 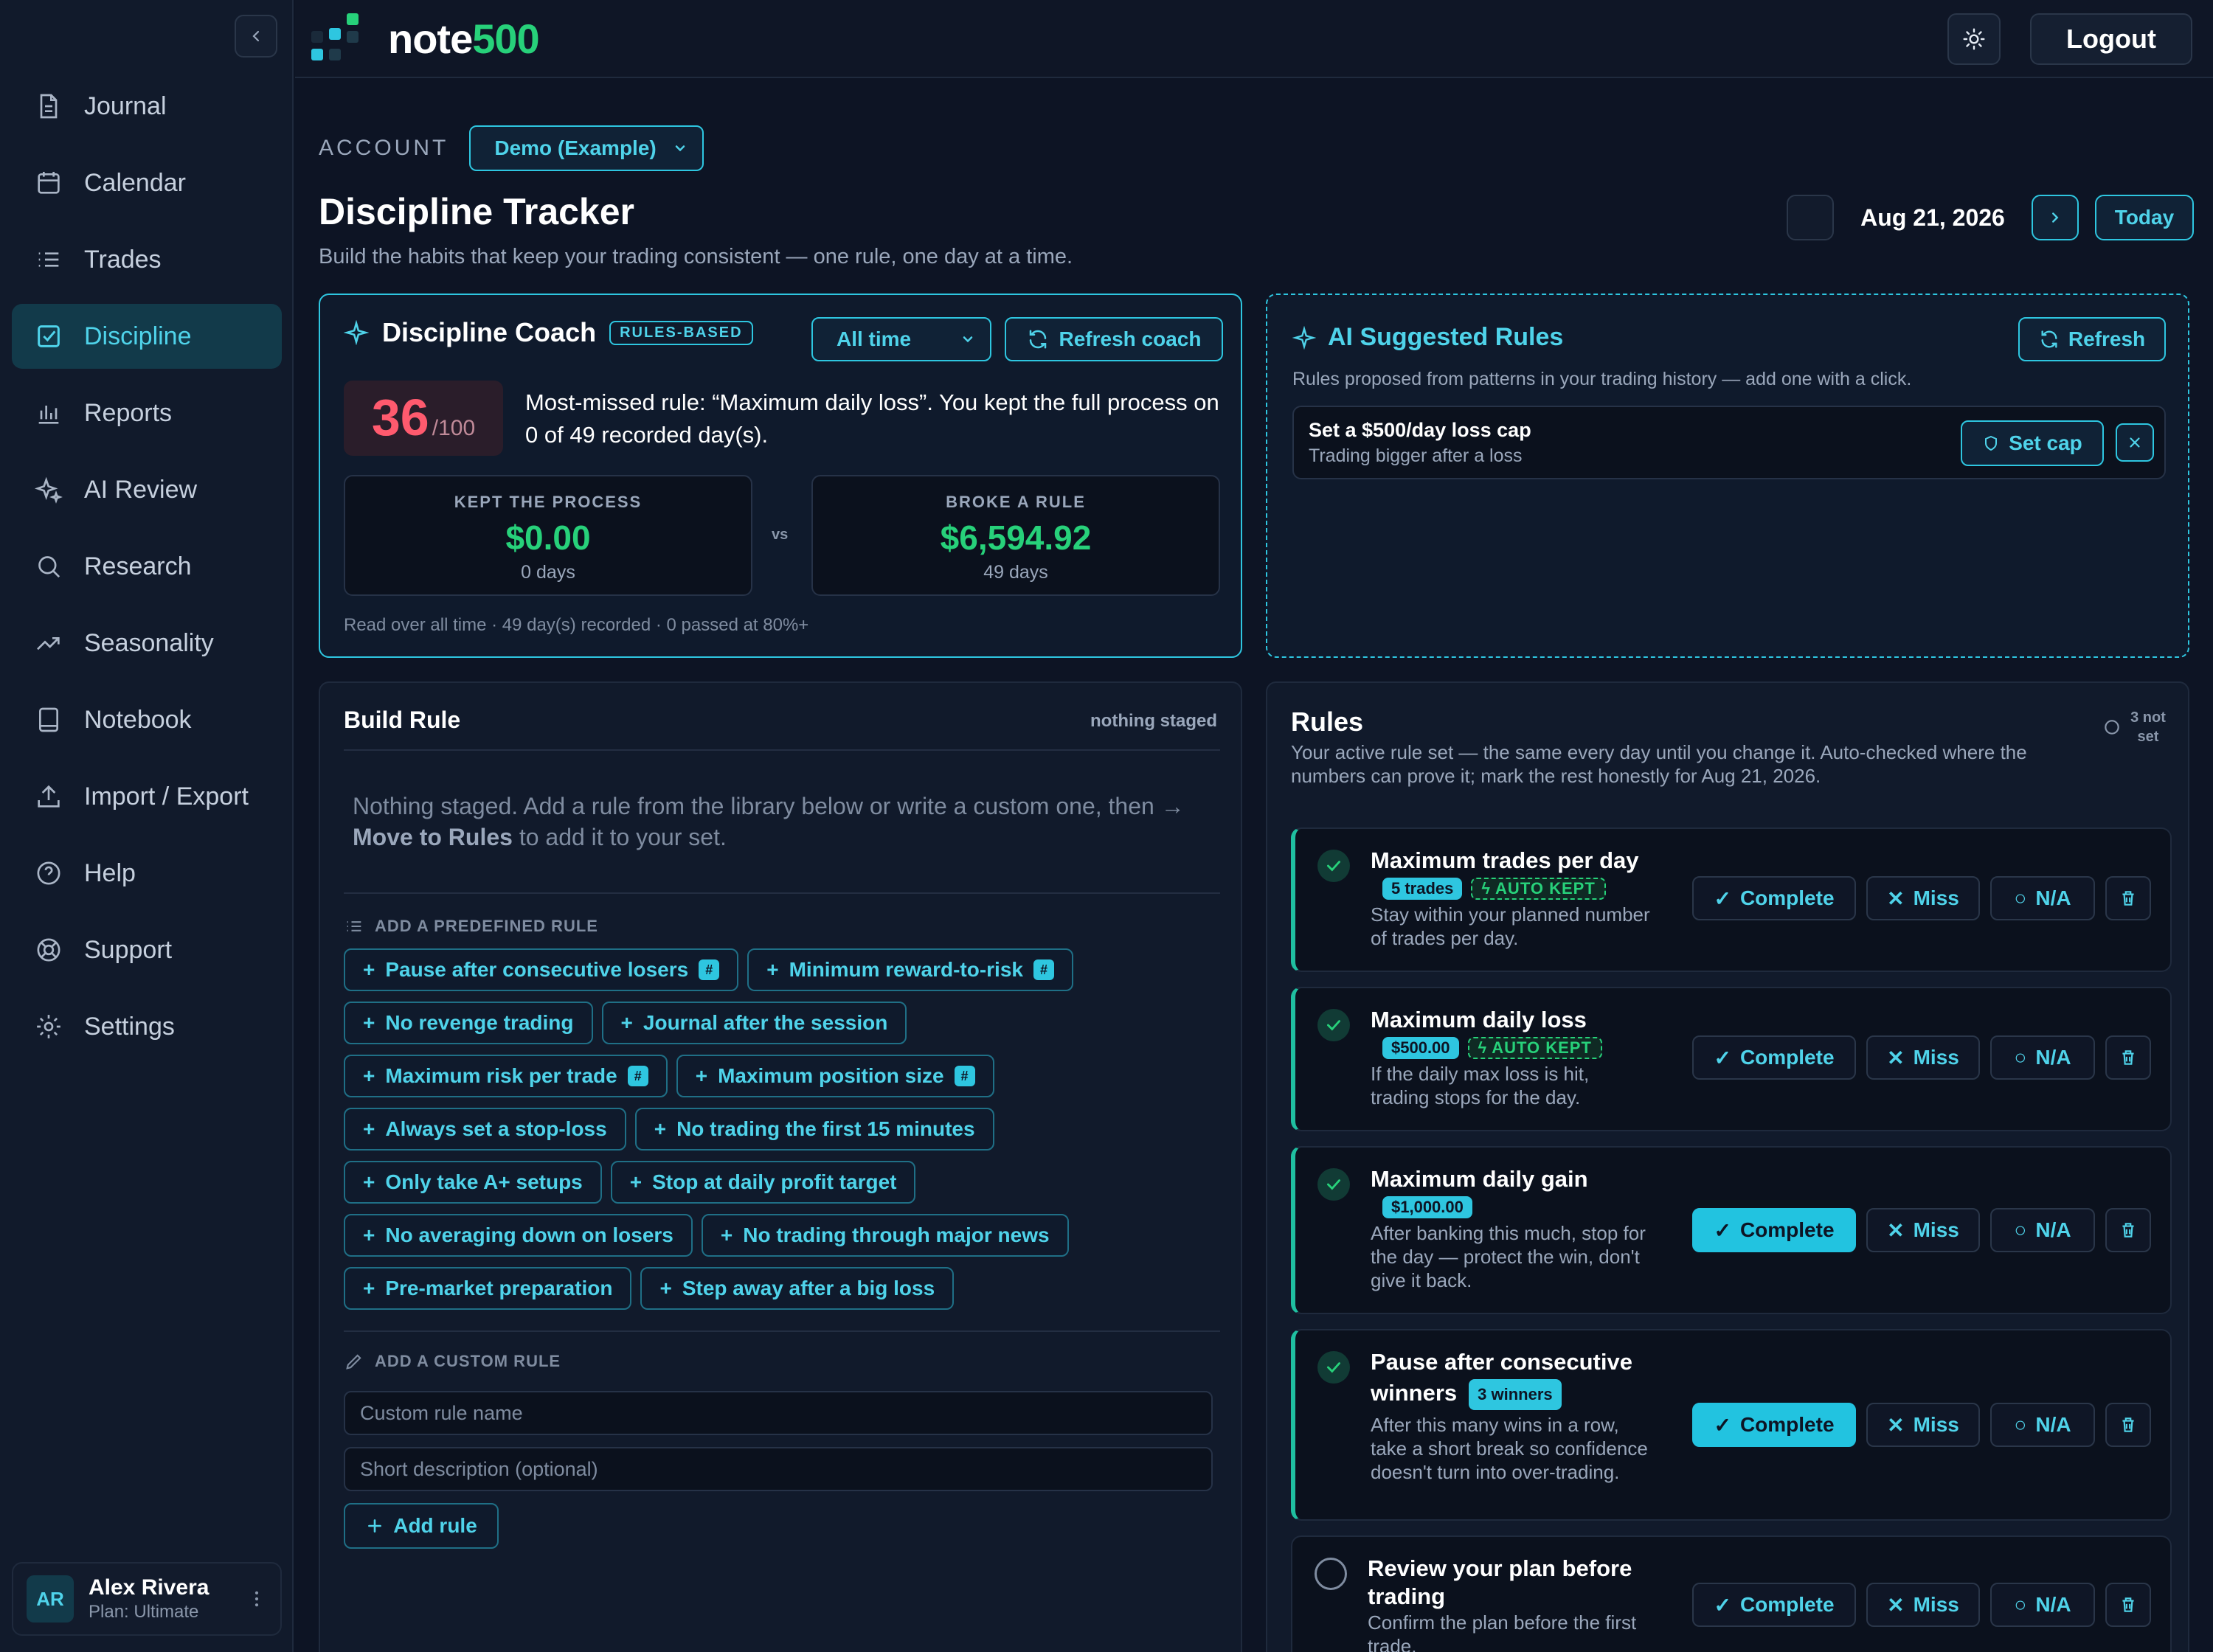 I want to click on refresh-icon, so click(x=1038, y=339).